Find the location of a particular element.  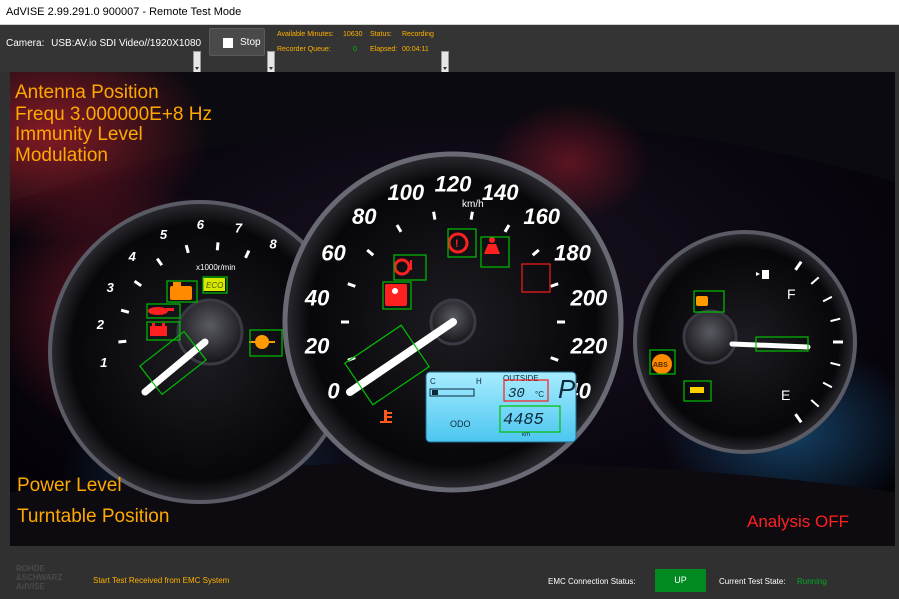

odometer-label: ODO is located at coordinates (460, 424).